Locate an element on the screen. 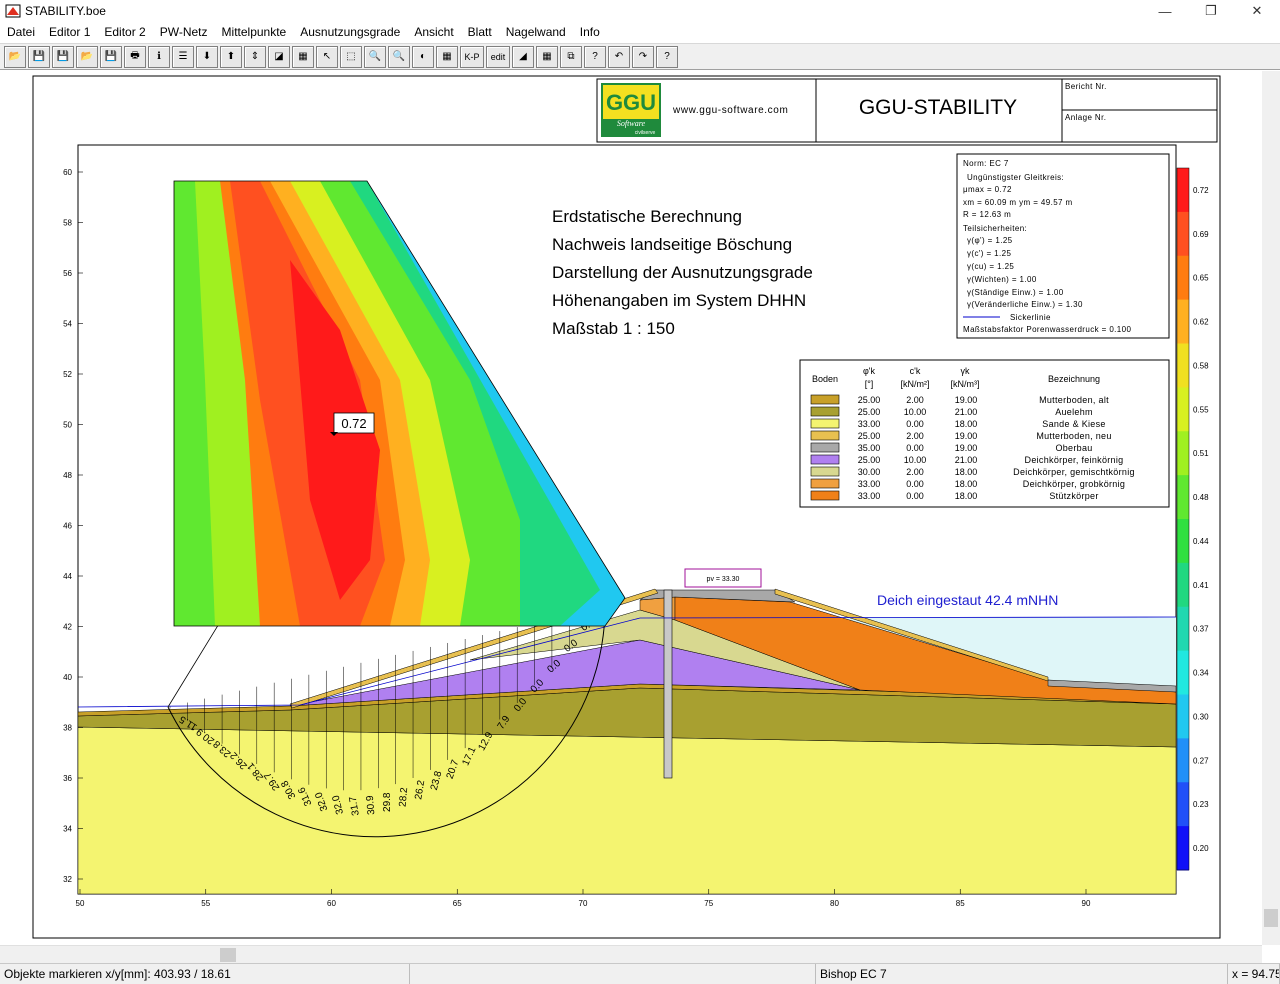  restore-button: ❐ is located at coordinates (1211, 11).